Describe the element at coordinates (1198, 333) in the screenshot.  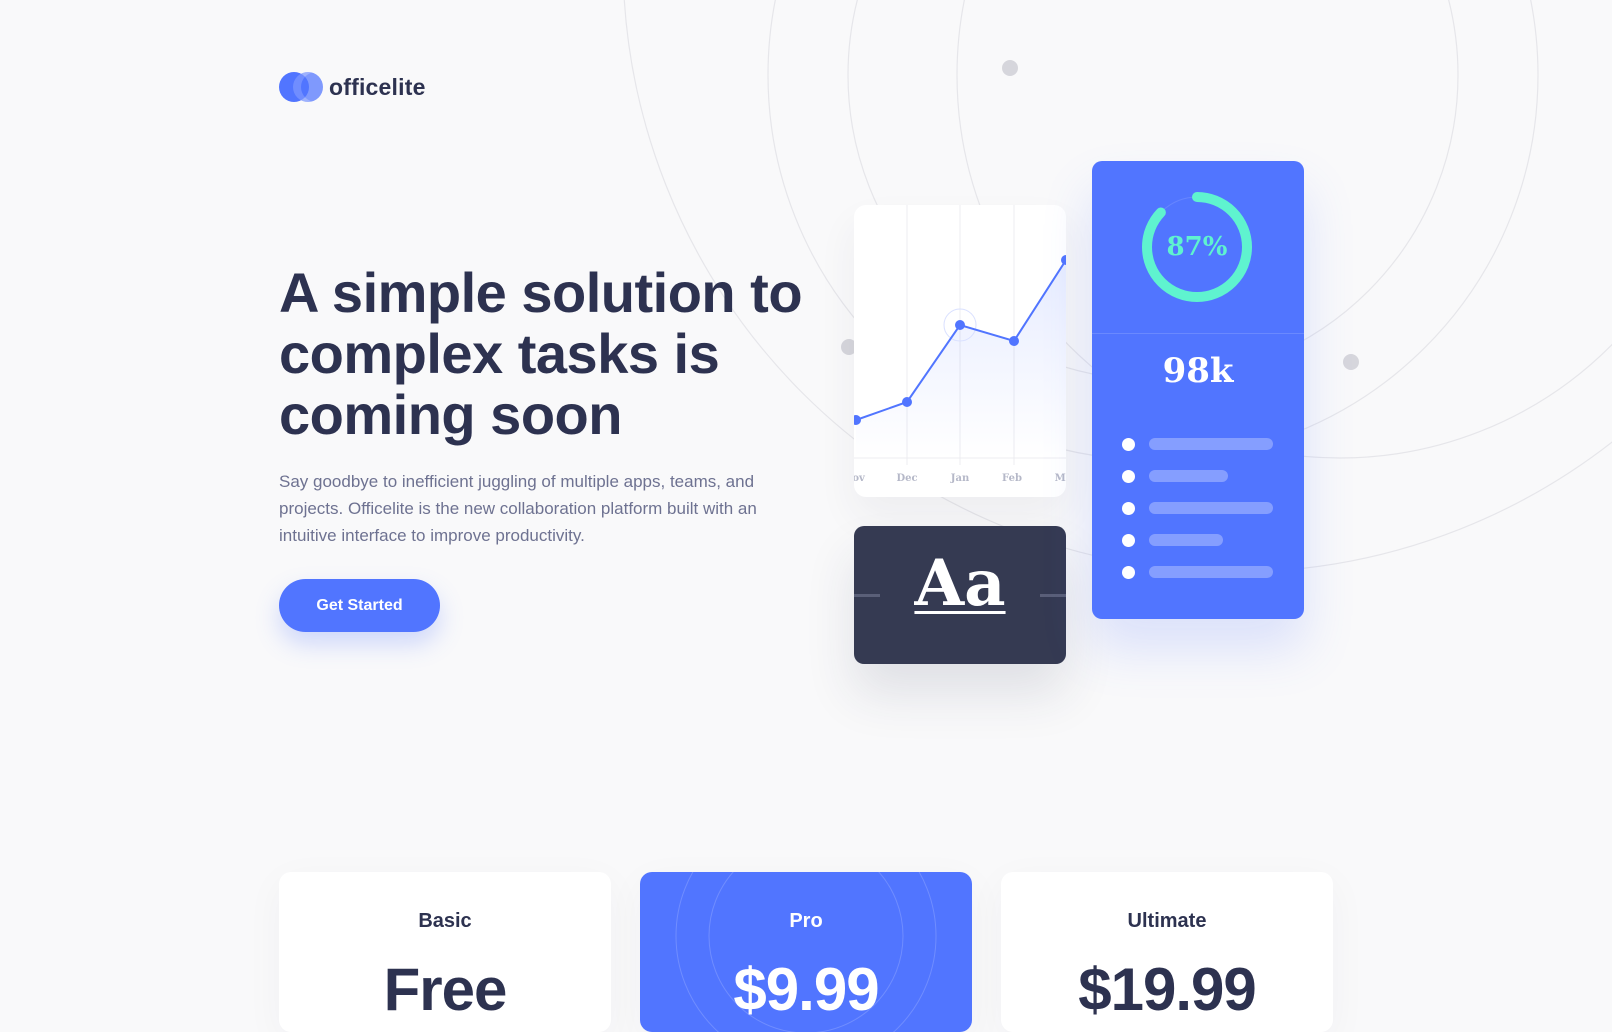
I see `divider` at that location.